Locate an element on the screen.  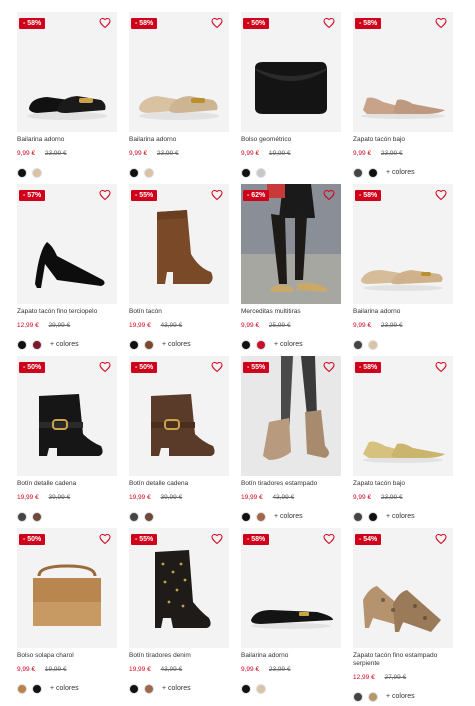
product-name: Bolso geométrico is located at coordinates (297, 140).